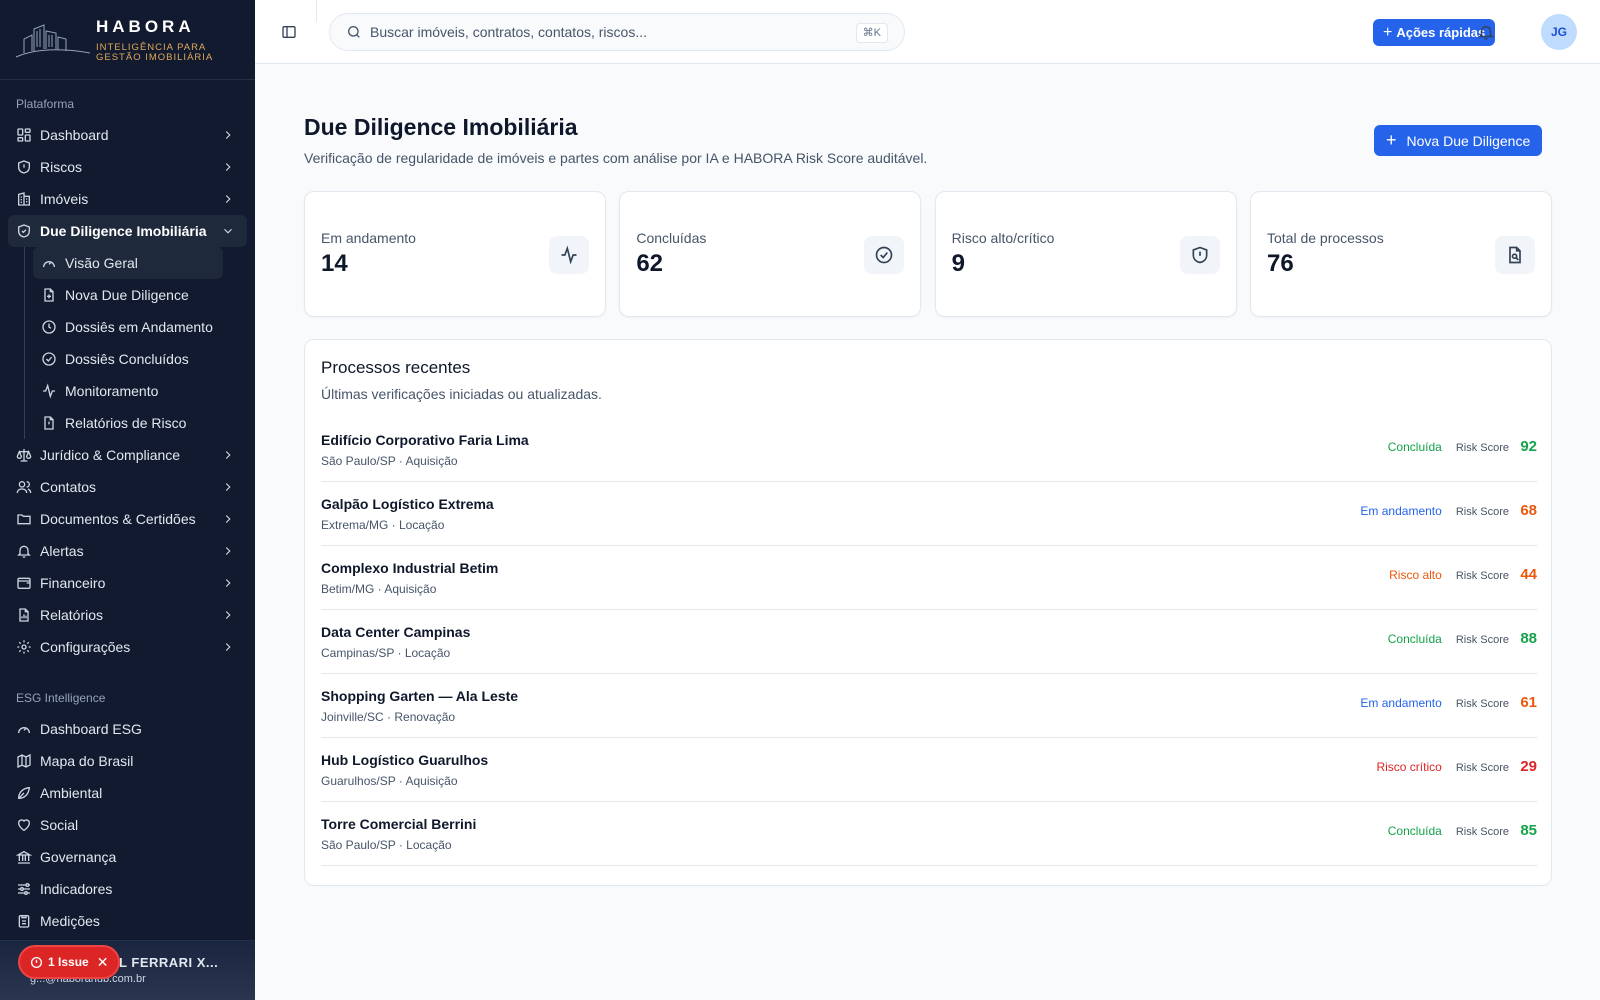 Image resolution: width=1600 pixels, height=1000 pixels. What do you see at coordinates (62, 551) in the screenshot?
I see `sidebar-item-label: Alertas` at bounding box center [62, 551].